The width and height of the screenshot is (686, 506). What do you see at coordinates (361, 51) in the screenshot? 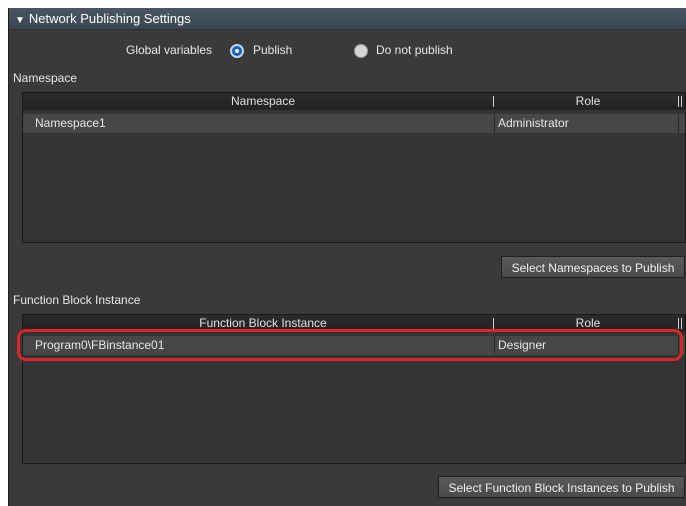
I see `do-not-publish-radio` at bounding box center [361, 51].